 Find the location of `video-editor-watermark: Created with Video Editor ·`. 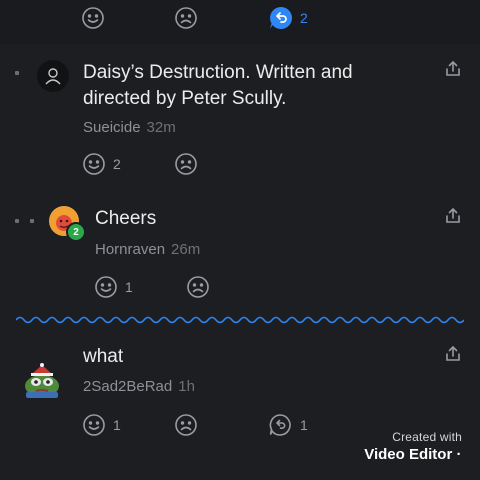

video-editor-watermark: Created with Video Editor · is located at coordinates (413, 446).